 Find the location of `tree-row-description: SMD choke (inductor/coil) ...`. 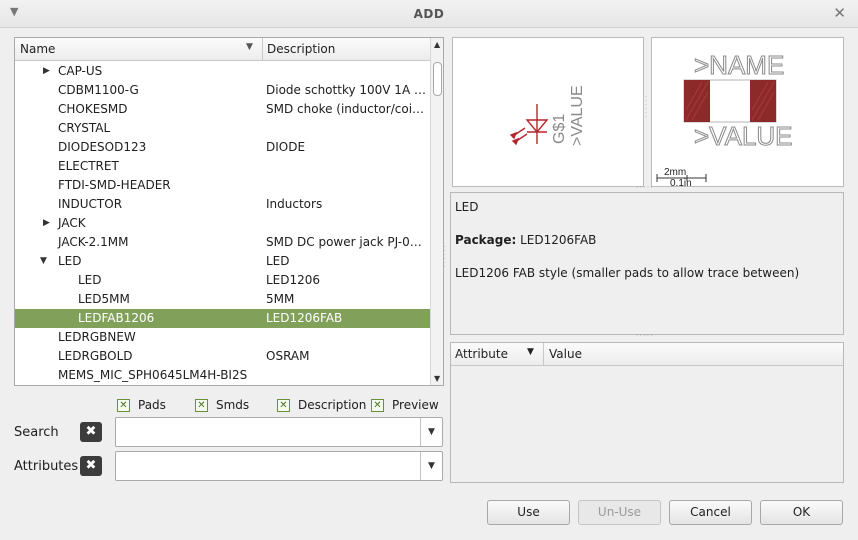

tree-row-description: SMD choke (inductor/coil) ... is located at coordinates (346, 109).